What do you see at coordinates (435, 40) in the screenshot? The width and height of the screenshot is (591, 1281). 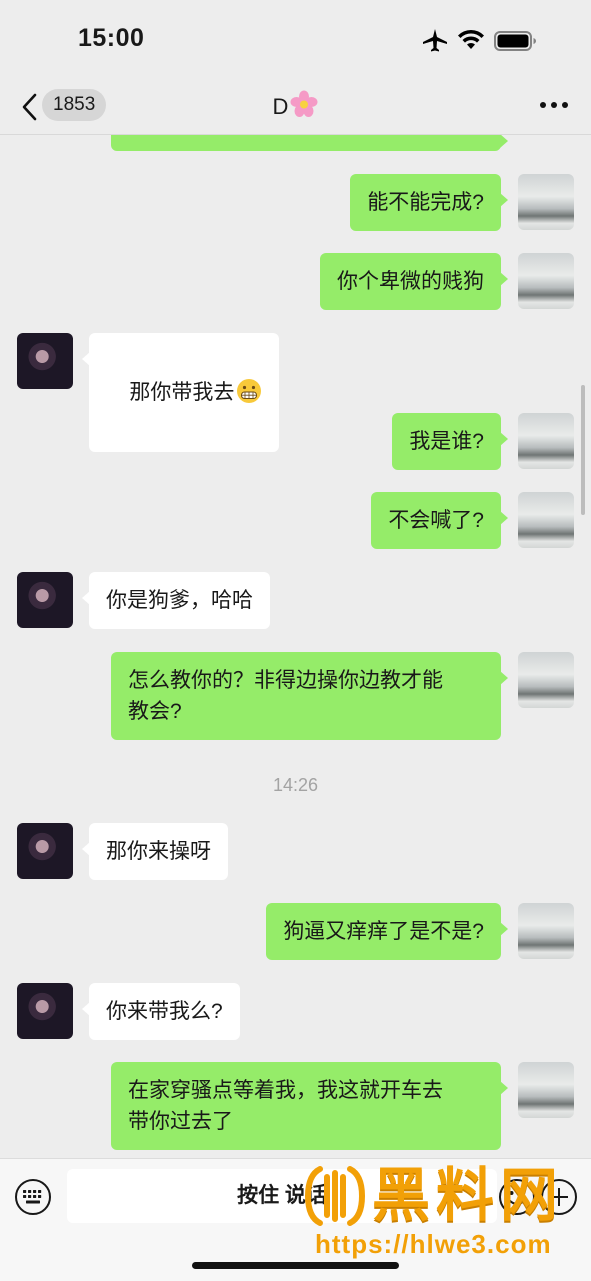 I see `airplane-icon` at bounding box center [435, 40].